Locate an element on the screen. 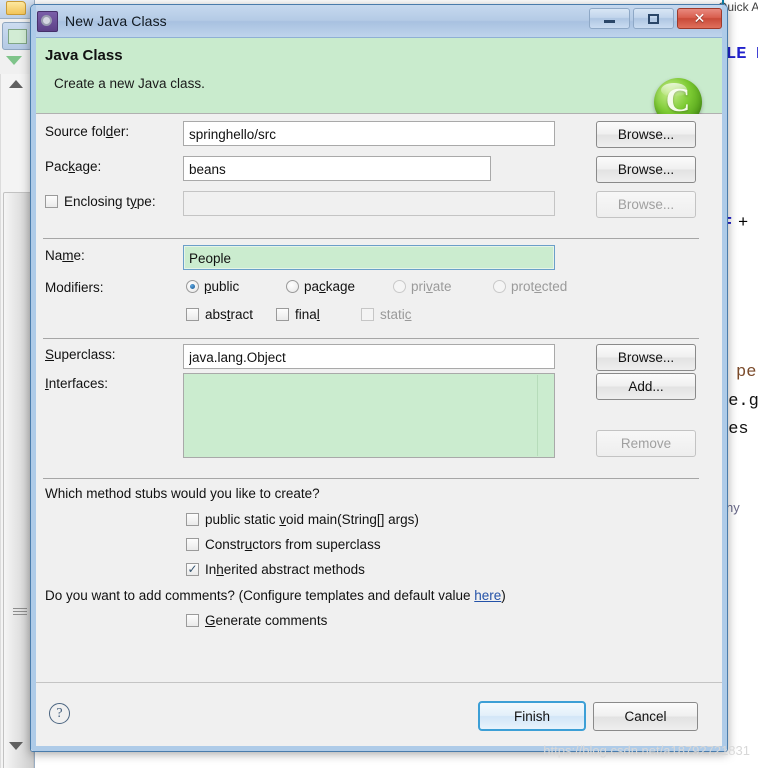 The height and width of the screenshot is (768, 758). interfaces-remove-button: Remove is located at coordinates (646, 443).